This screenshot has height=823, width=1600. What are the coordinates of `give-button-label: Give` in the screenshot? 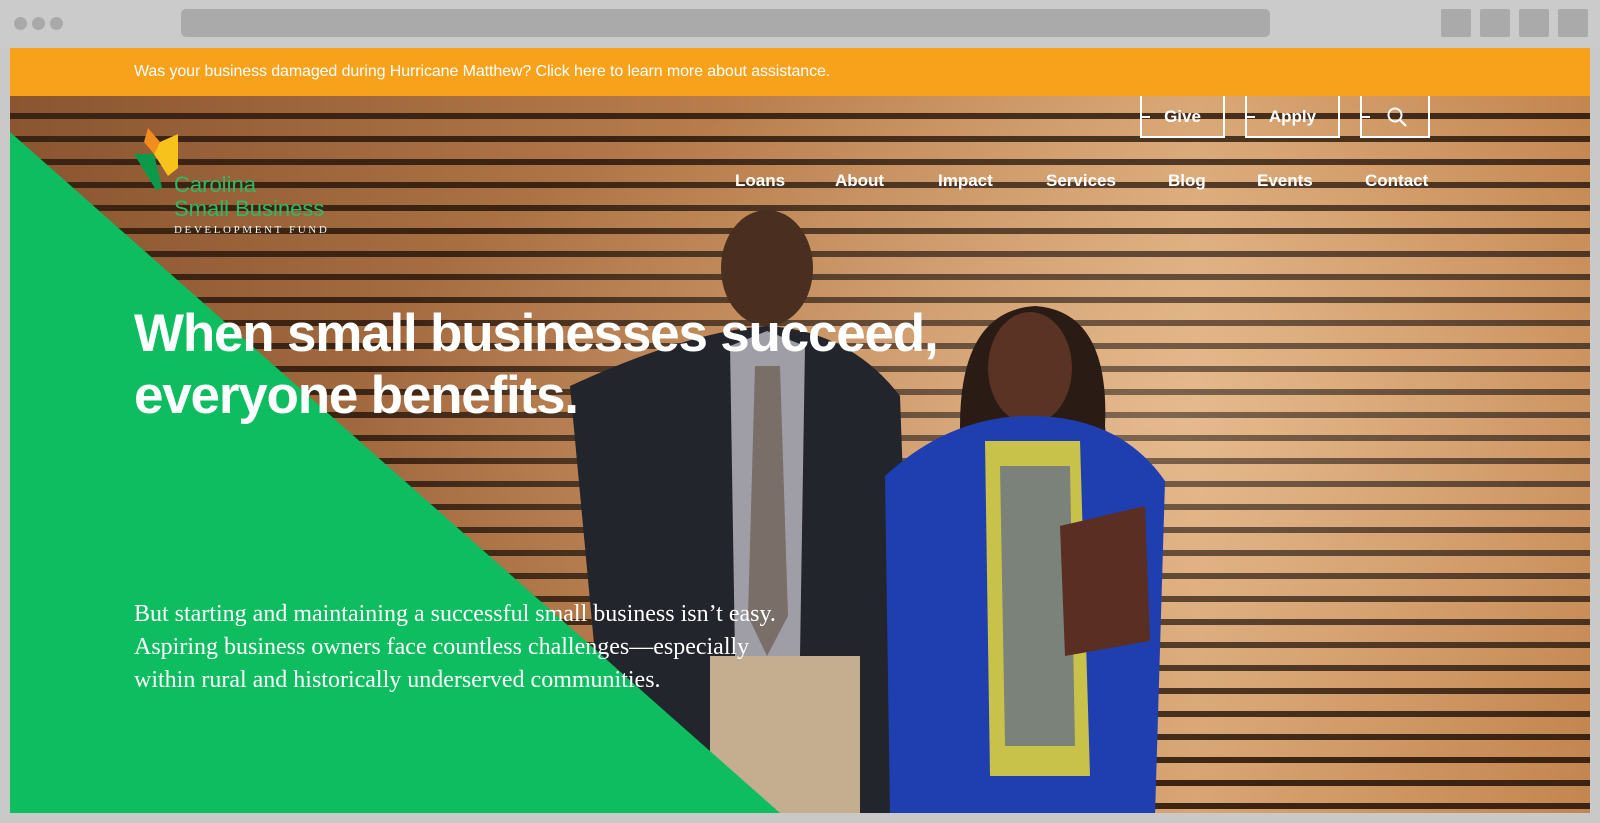 It's located at (1182, 116).